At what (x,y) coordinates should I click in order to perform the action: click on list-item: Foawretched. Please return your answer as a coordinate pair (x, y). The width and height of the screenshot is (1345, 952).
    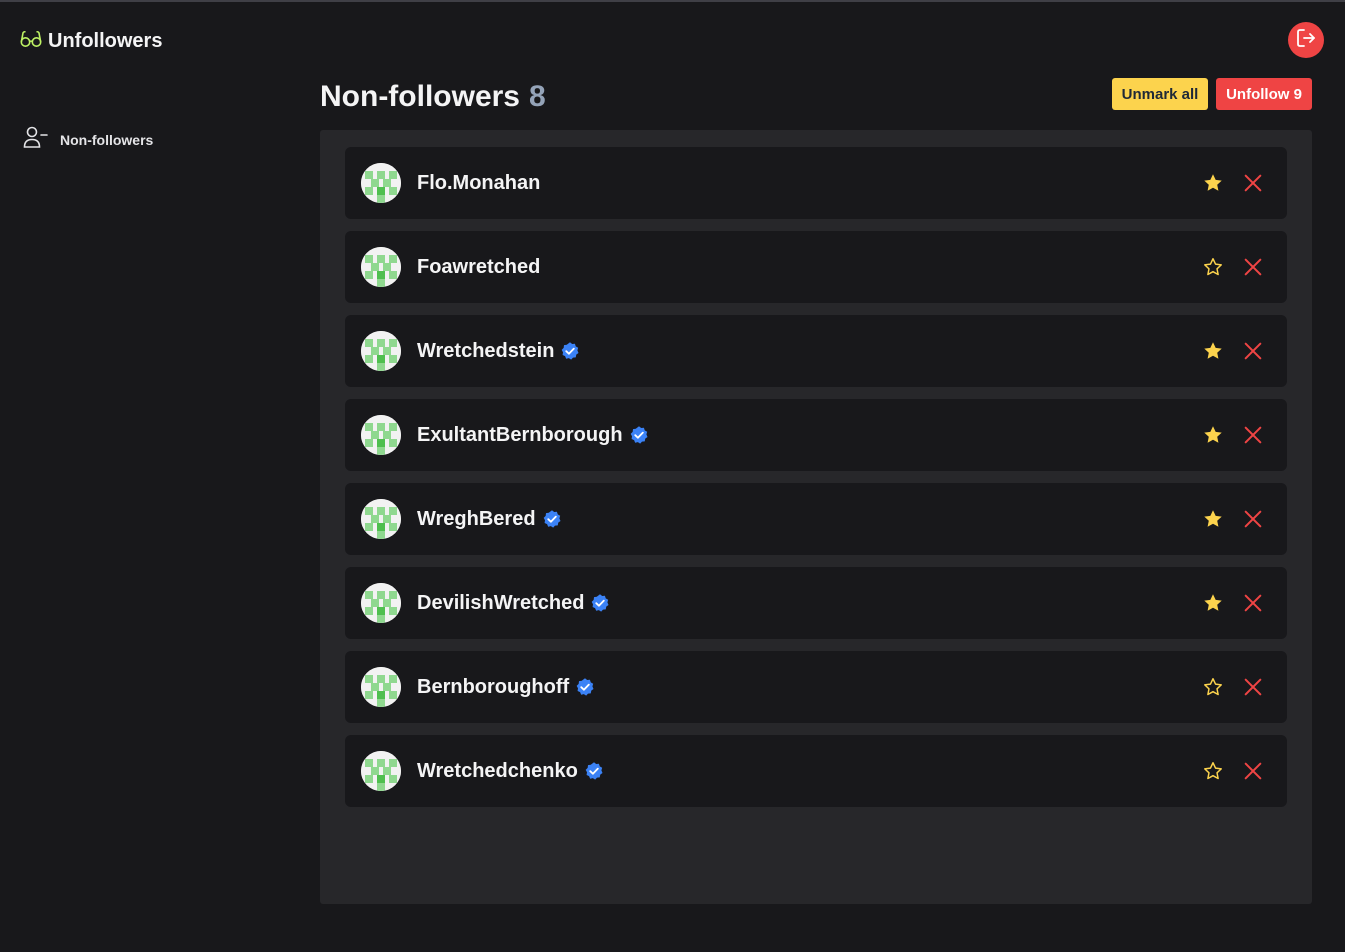
    Looking at the image, I should click on (816, 267).